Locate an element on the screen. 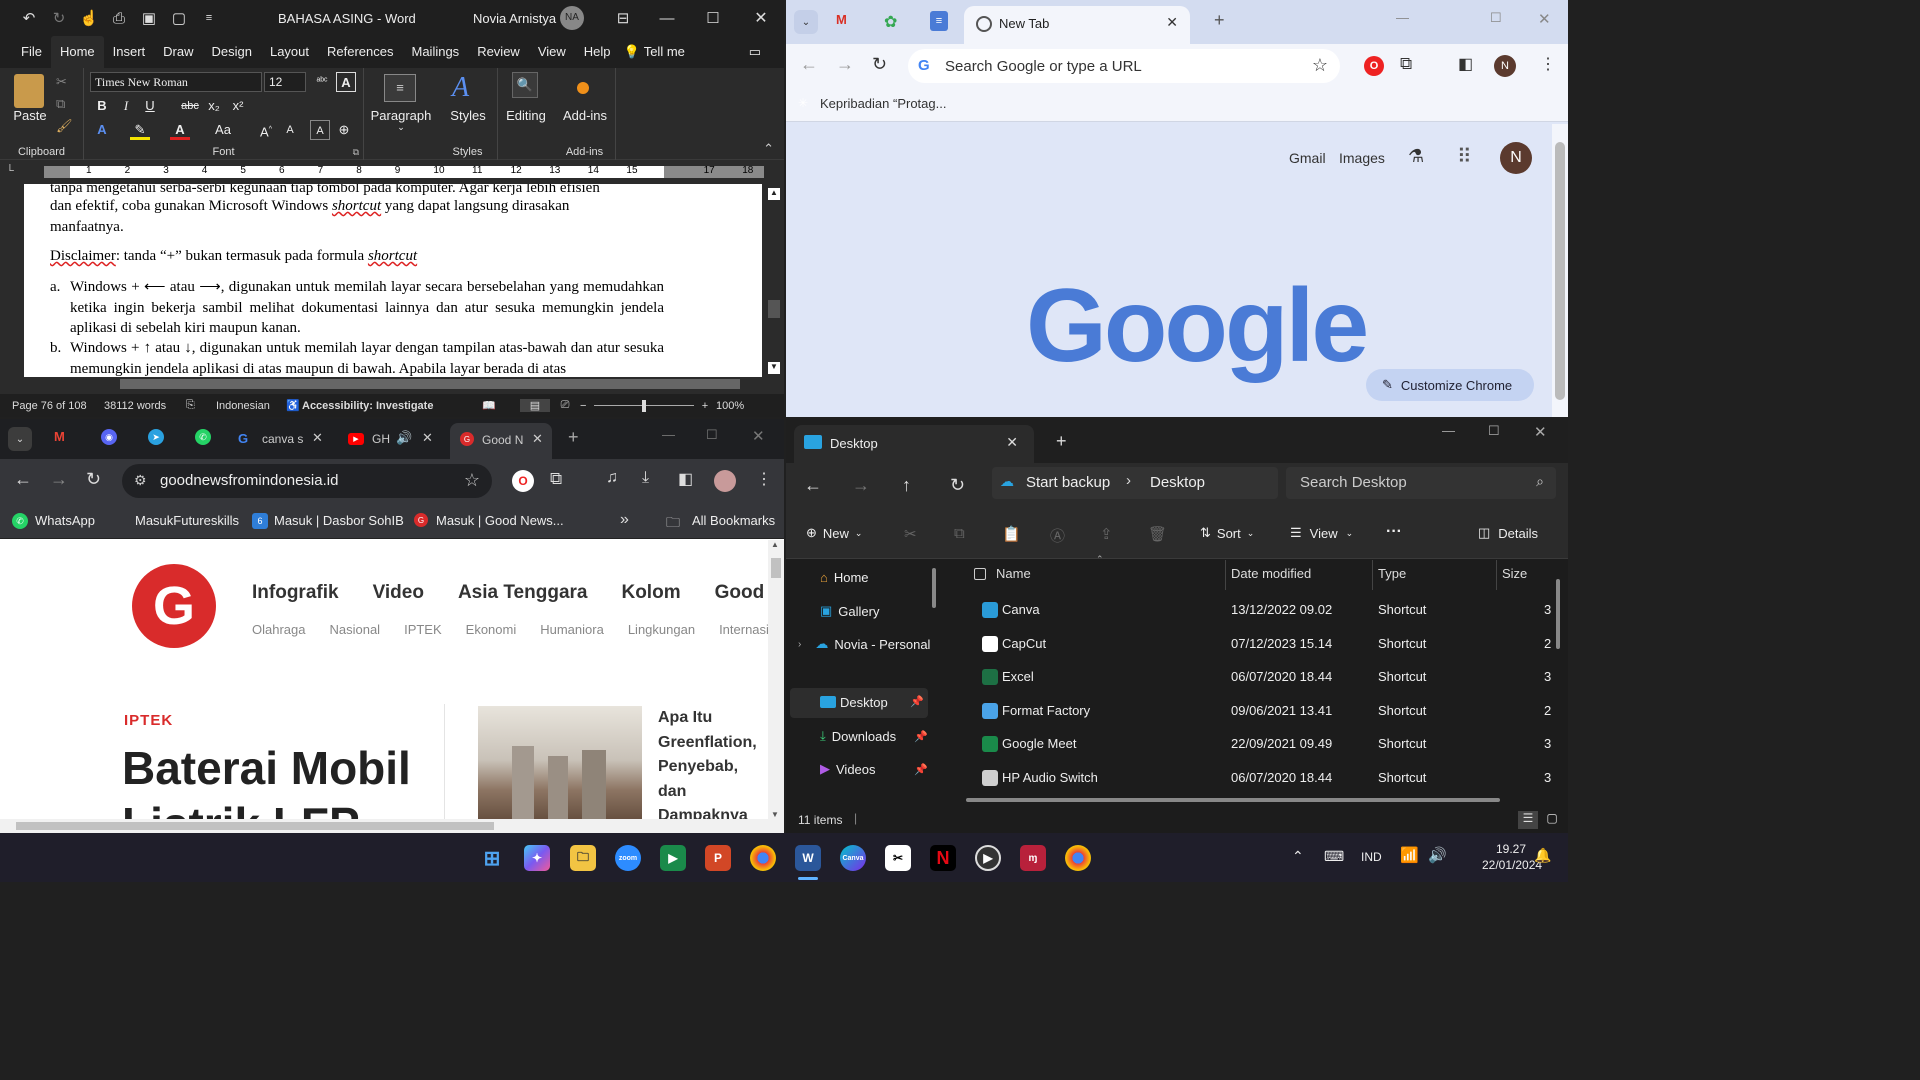 The image size is (1920, 1080). more-options-icon: ··· is located at coordinates (1394, 532).